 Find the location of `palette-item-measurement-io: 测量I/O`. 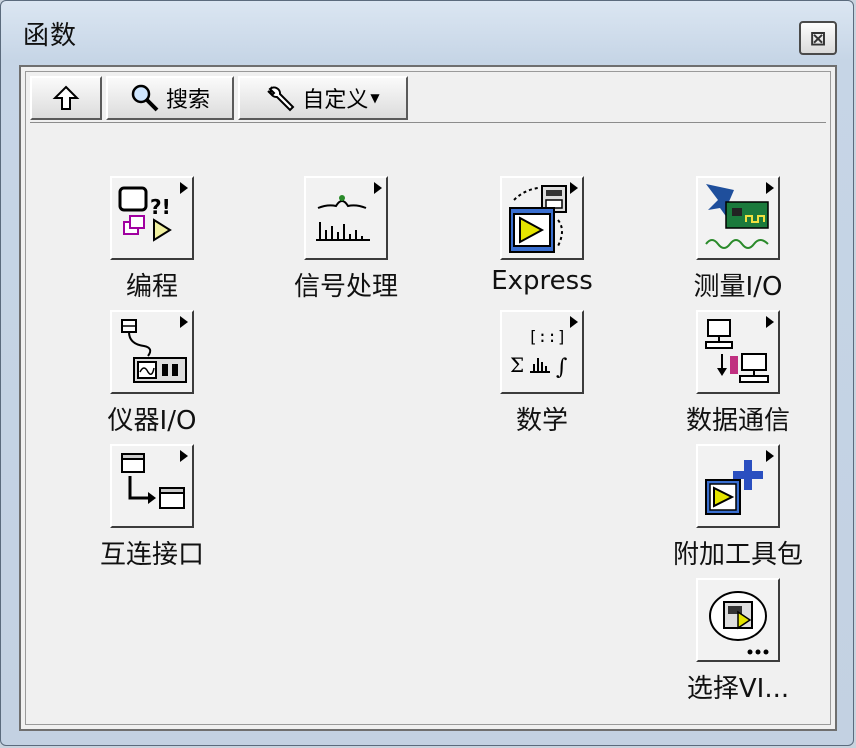

palette-item-measurement-io: 测量I/O is located at coordinates (738, 239).